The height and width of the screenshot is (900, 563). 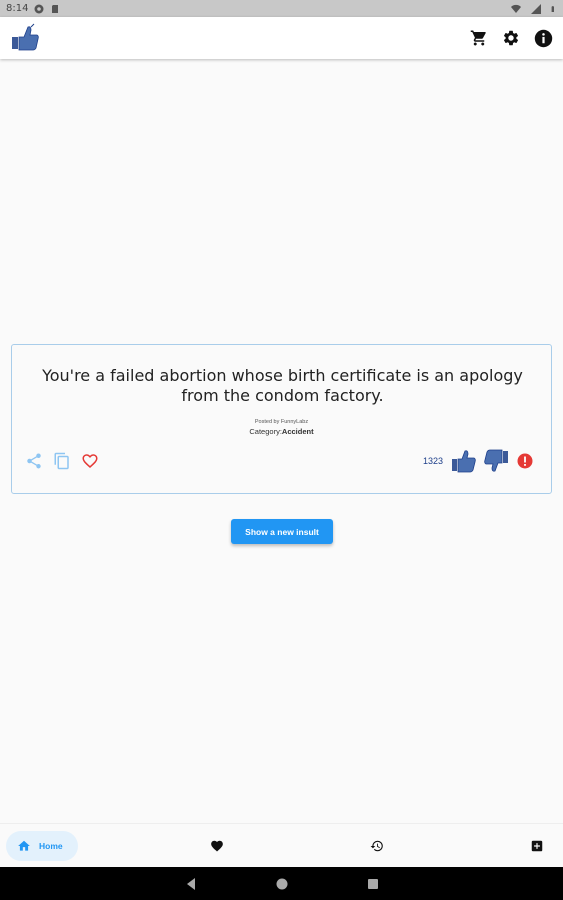 I want to click on thumbs-down-icon, so click(x=496, y=460).